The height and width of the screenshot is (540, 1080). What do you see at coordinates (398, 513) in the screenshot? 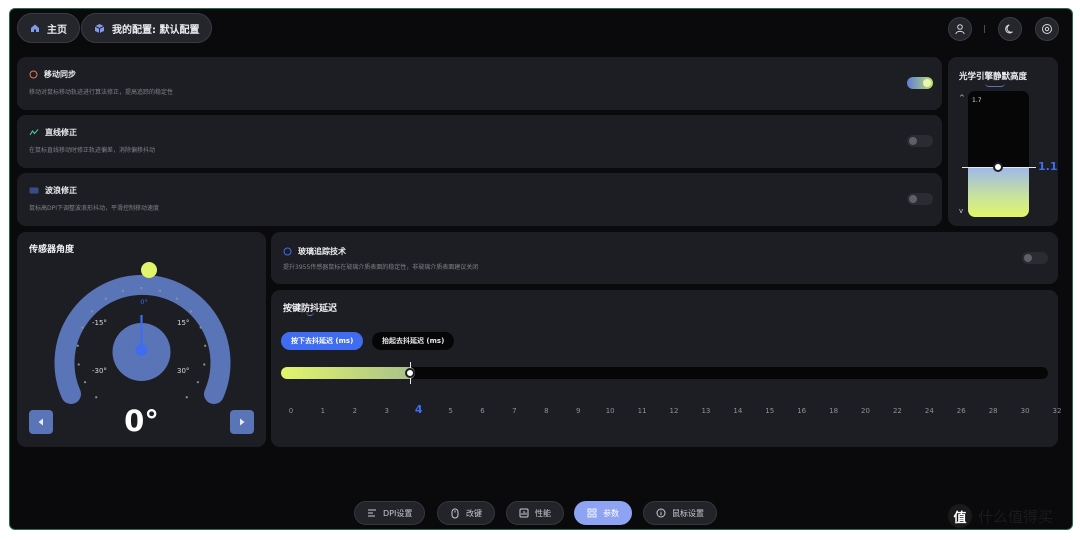
I see `nav-label: DPI设置` at bounding box center [398, 513].